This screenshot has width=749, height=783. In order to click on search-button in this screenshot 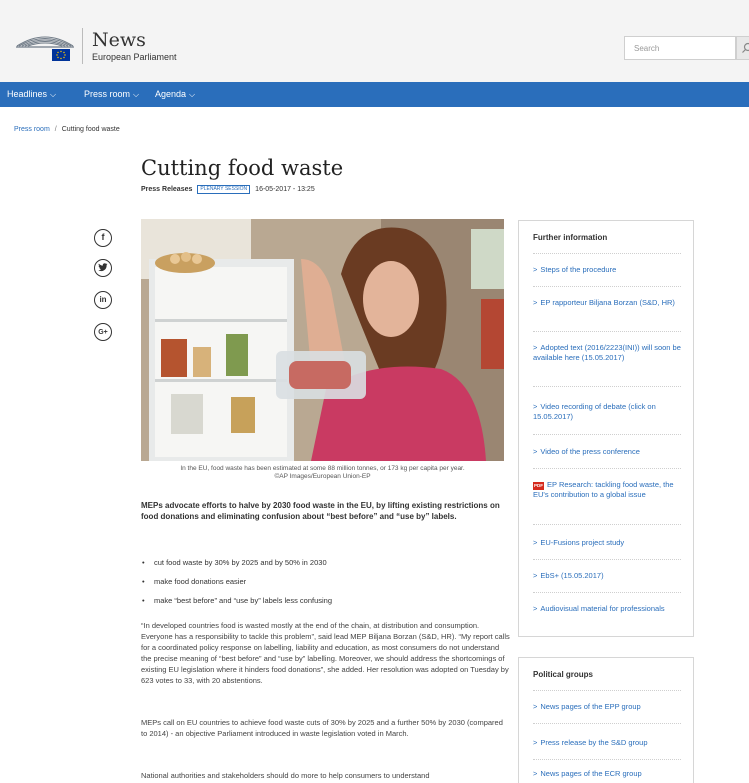, I will do `click(742, 48)`.